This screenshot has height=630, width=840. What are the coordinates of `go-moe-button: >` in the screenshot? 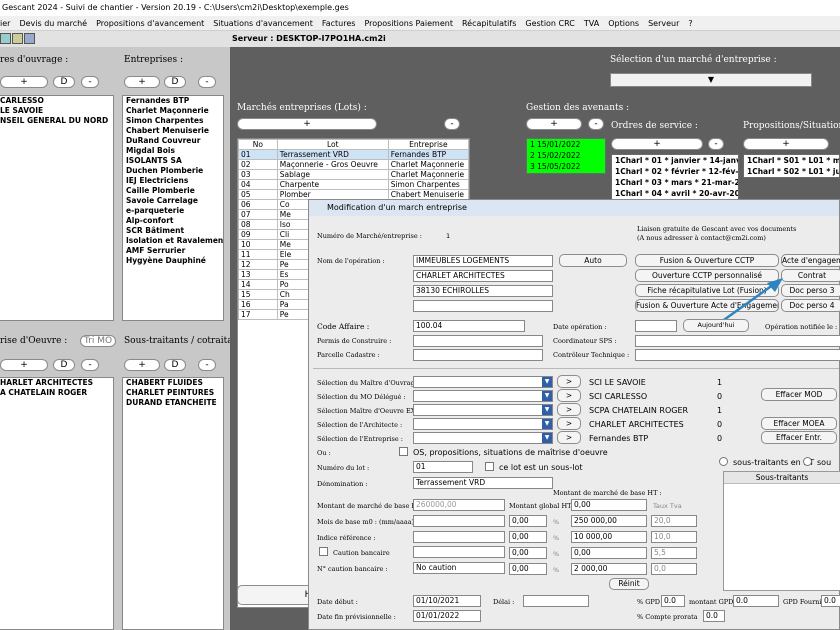 It's located at (569, 409).